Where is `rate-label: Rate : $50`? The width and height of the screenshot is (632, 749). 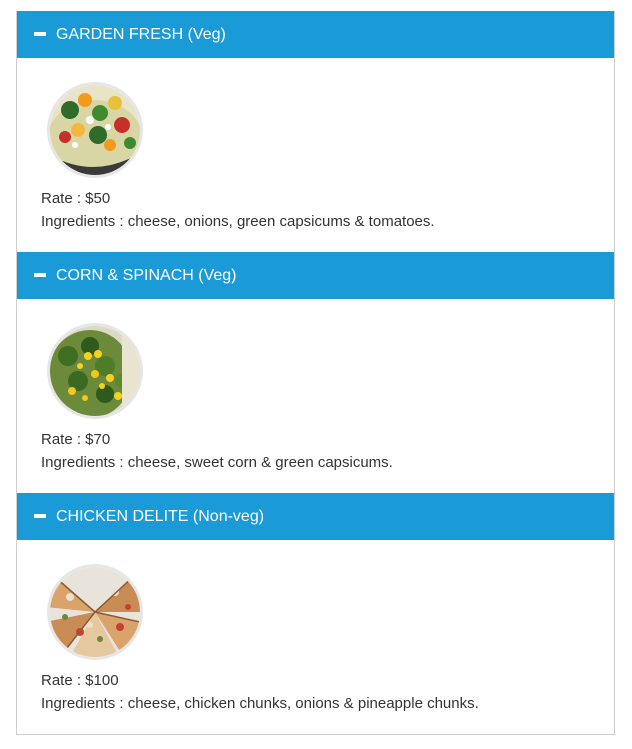 rate-label: Rate : $50 is located at coordinates (76, 198).